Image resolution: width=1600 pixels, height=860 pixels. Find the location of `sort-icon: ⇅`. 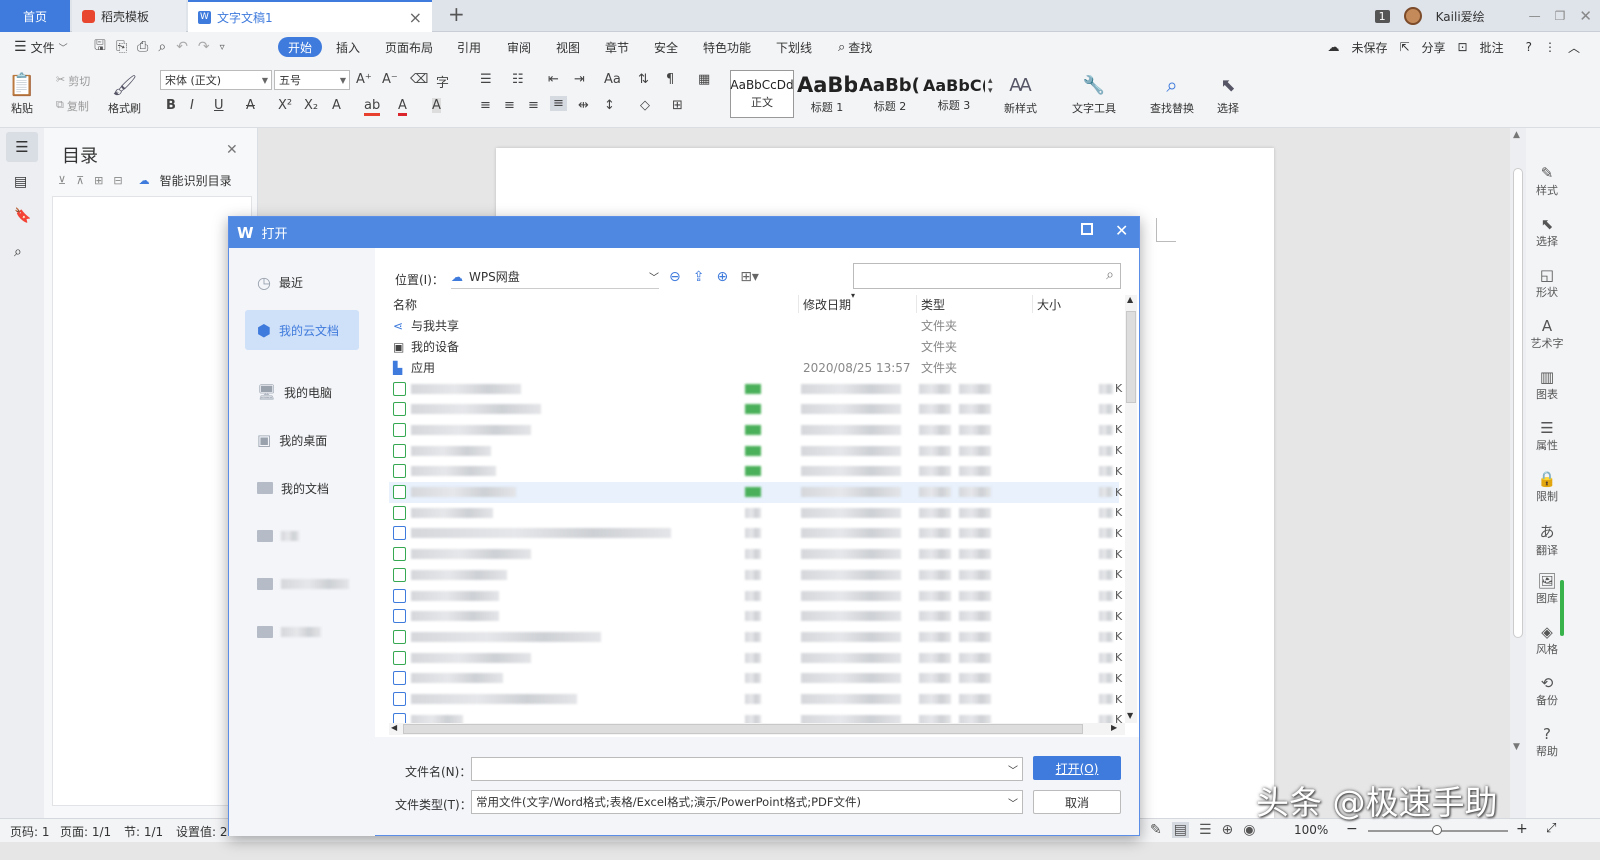

sort-icon: ⇅ is located at coordinates (643, 79).